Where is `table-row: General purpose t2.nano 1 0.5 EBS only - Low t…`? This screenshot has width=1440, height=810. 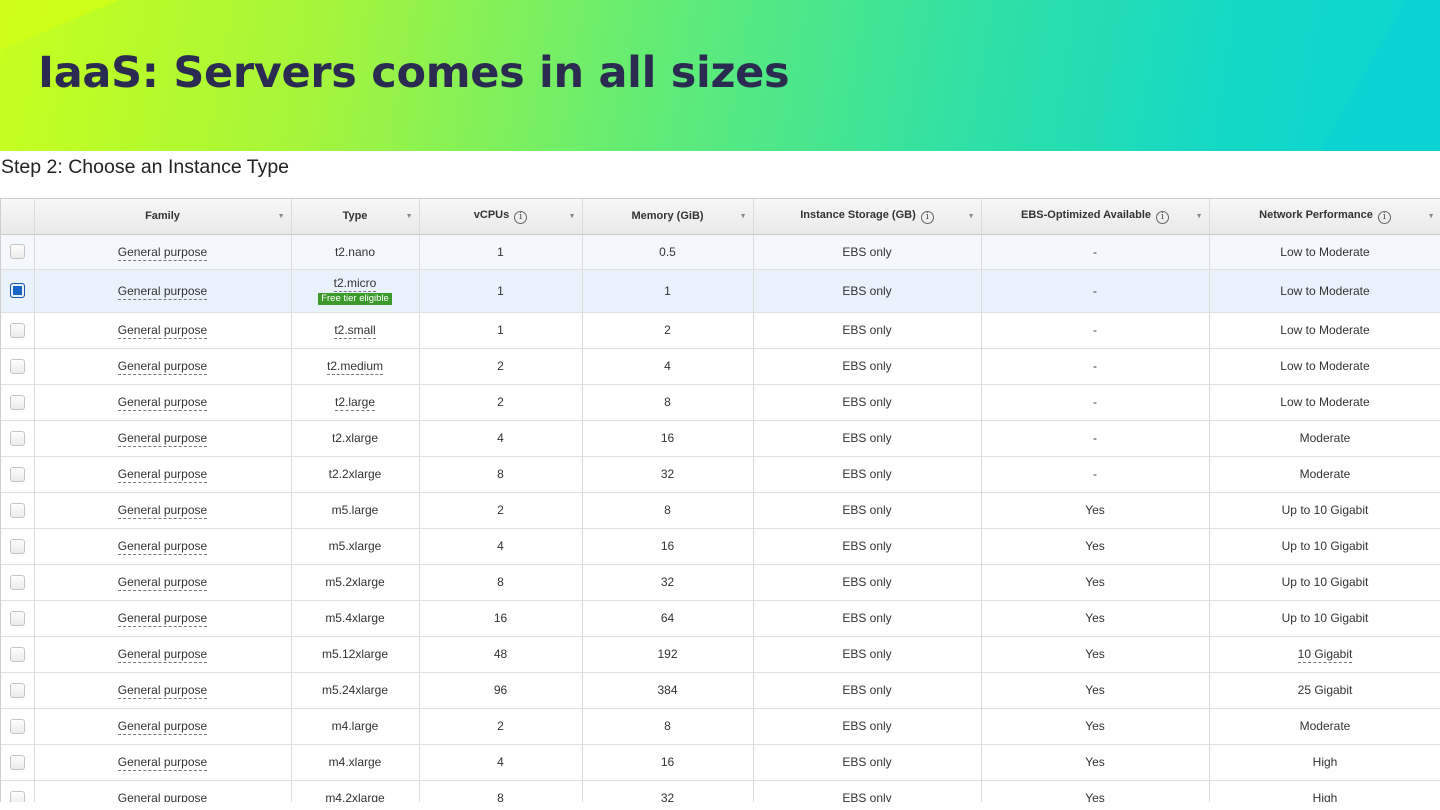 table-row: General purpose t2.nano 1 0.5 EBS only - Low t… is located at coordinates (720, 252).